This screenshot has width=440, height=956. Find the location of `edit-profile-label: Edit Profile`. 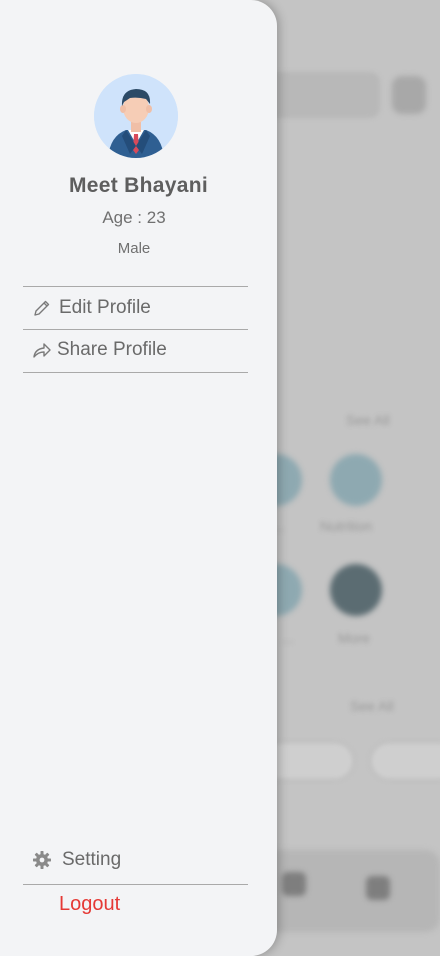

edit-profile-label: Edit Profile is located at coordinates (105, 307).